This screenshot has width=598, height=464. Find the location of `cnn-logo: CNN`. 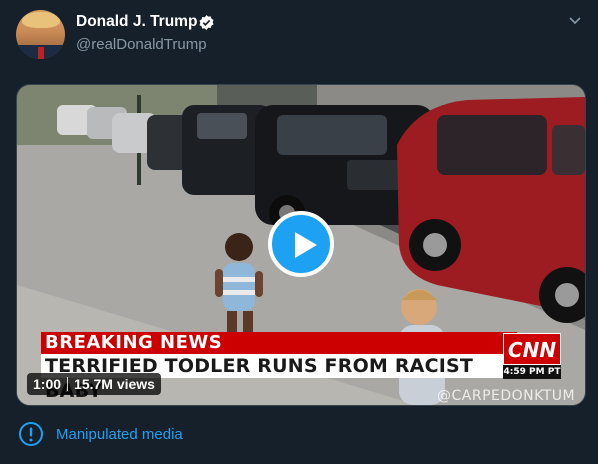

cnn-logo: CNN is located at coordinates (532, 349).